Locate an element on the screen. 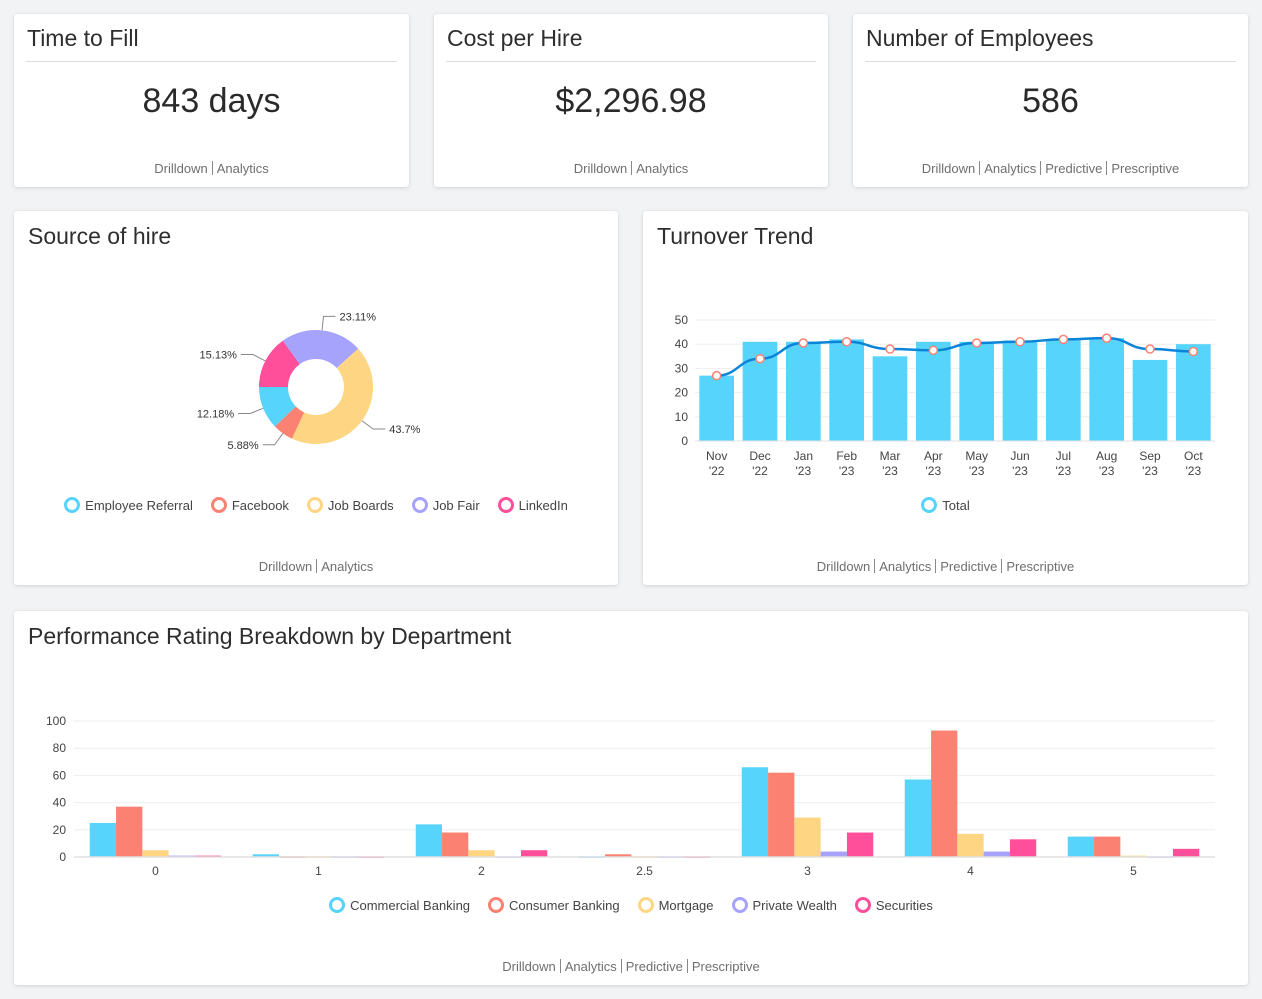  x-tick-label: Nov '22 is located at coordinates (716, 463).